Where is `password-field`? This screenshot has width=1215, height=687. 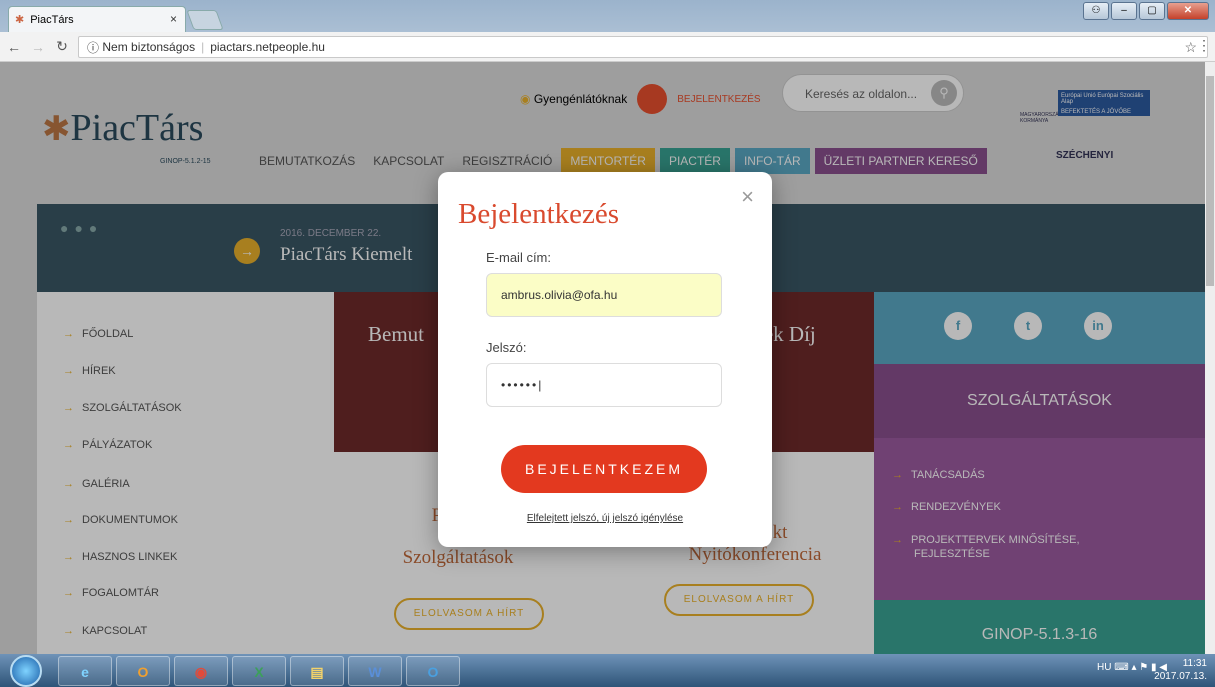 password-field is located at coordinates (604, 385).